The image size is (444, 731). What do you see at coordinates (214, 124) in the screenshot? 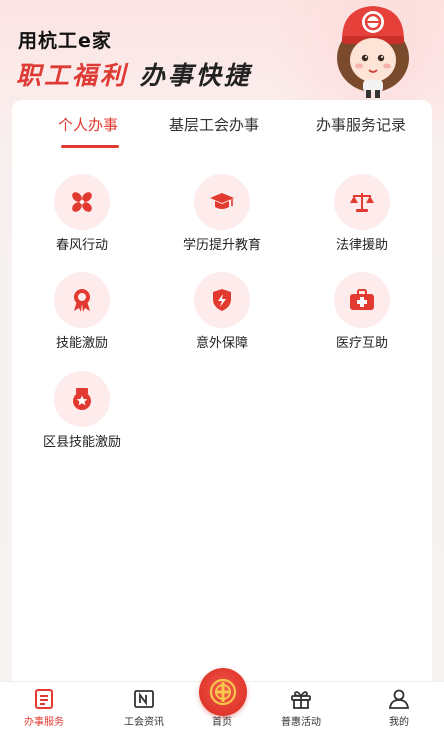
I see `tab-grassroots: 基层工会办事` at bounding box center [214, 124].